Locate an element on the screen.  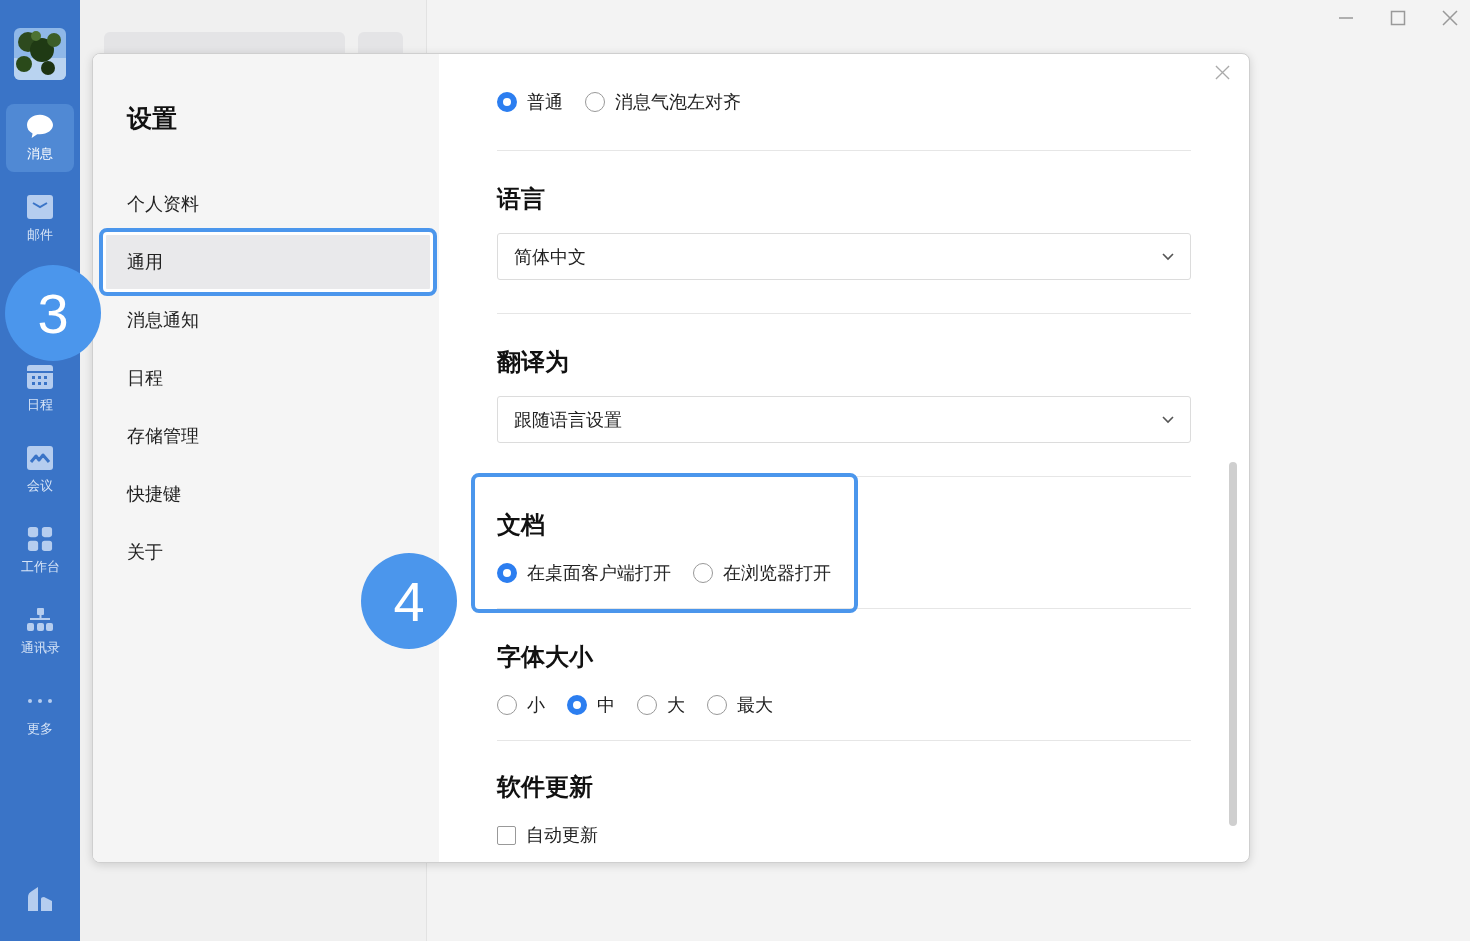
checkbox is located at coordinates (506, 835).